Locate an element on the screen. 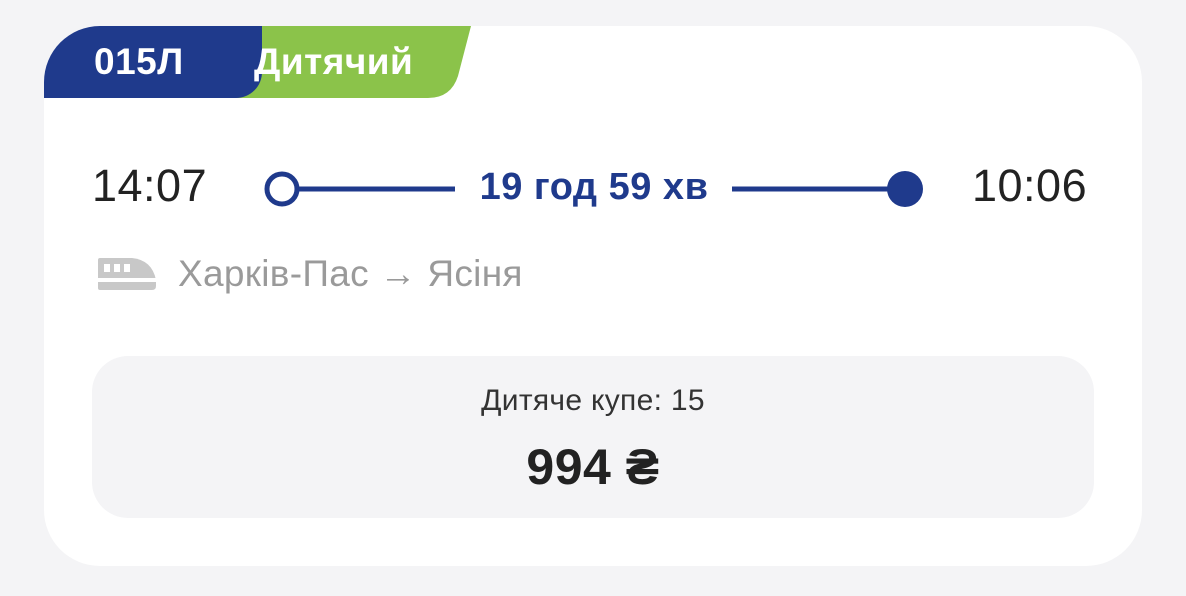 Image resolution: width=1186 pixels, height=596 pixels. route-text: Харків-Пас → Ясіня is located at coordinates (350, 273).